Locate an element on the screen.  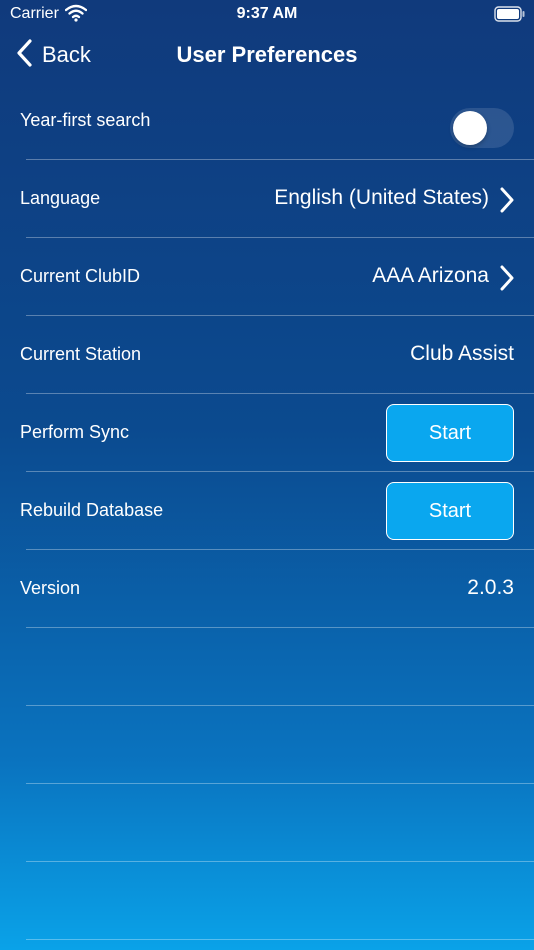
current-clubid-value: AAA Arizona is located at coordinates (430, 275).